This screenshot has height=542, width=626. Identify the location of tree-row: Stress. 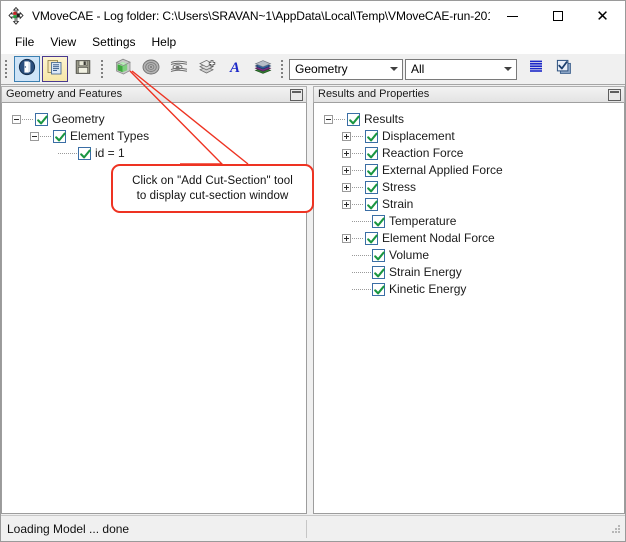
(469, 187).